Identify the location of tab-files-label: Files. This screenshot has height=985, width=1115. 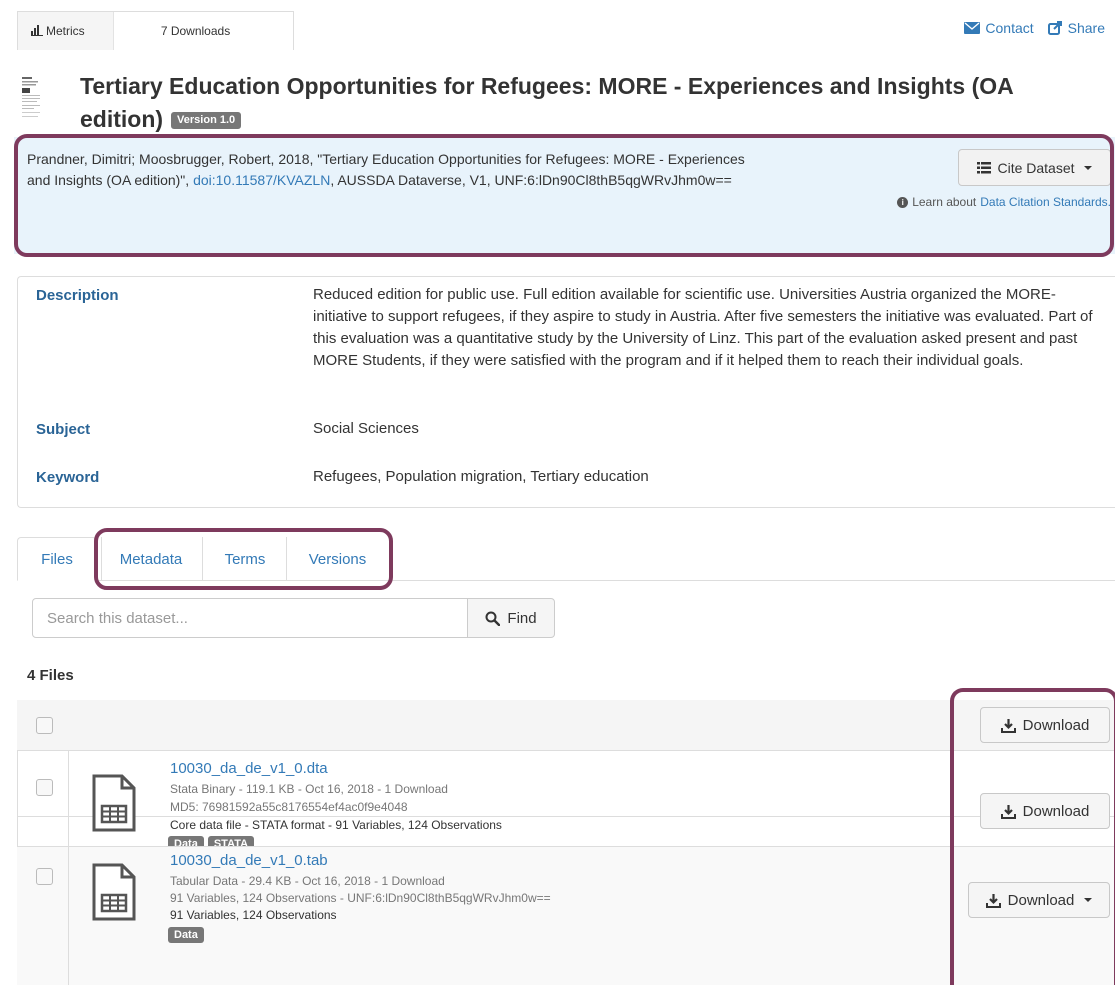
(57, 559).